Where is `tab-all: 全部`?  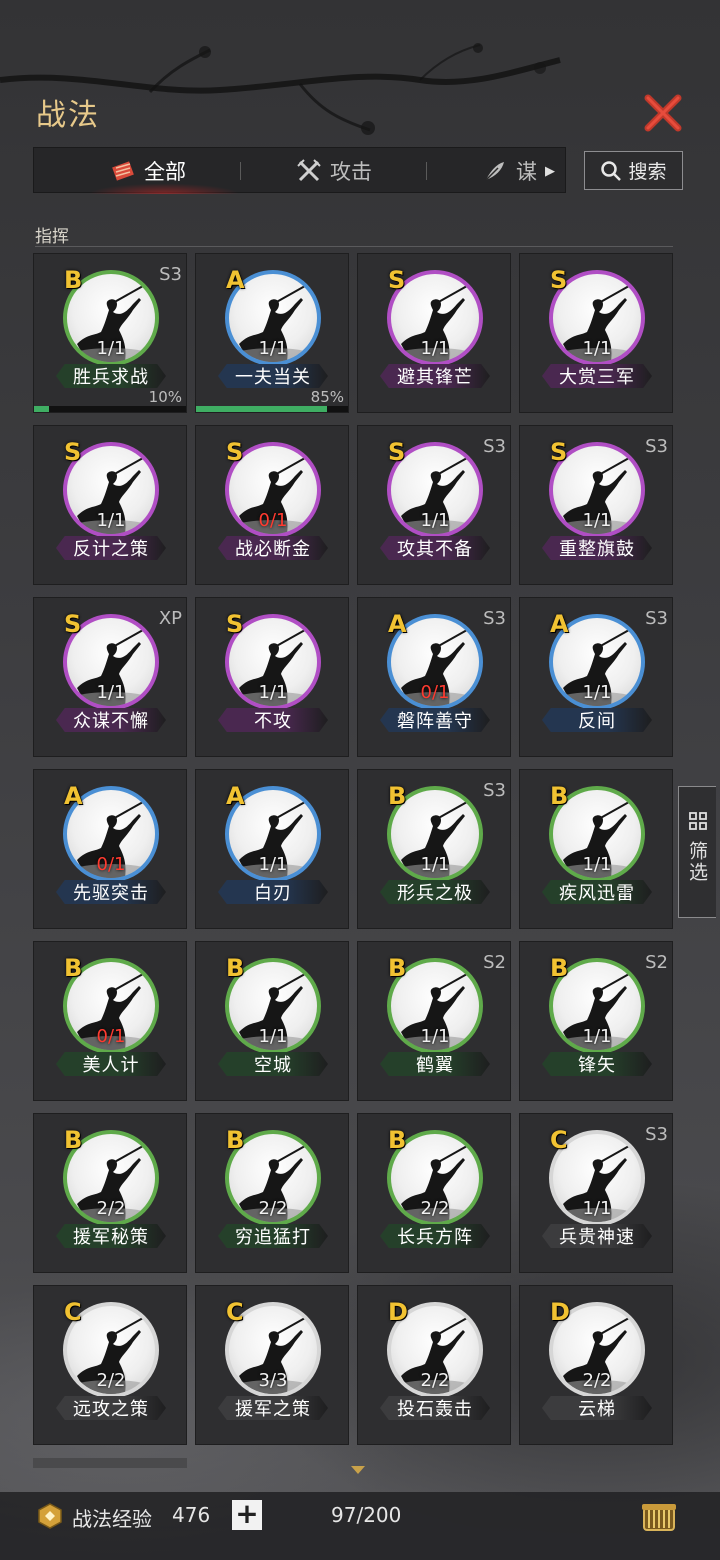 tab-all: 全部 is located at coordinates (148, 171).